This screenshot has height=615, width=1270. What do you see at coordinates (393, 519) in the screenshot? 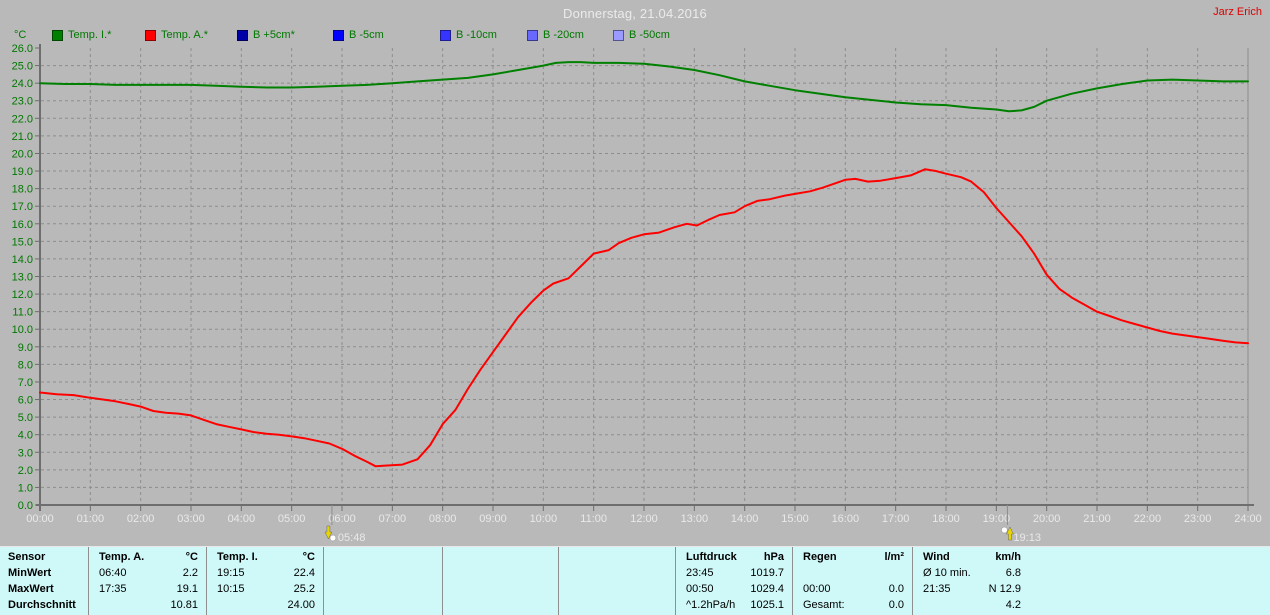
I see `x-tick-label: 07:00` at bounding box center [393, 519].